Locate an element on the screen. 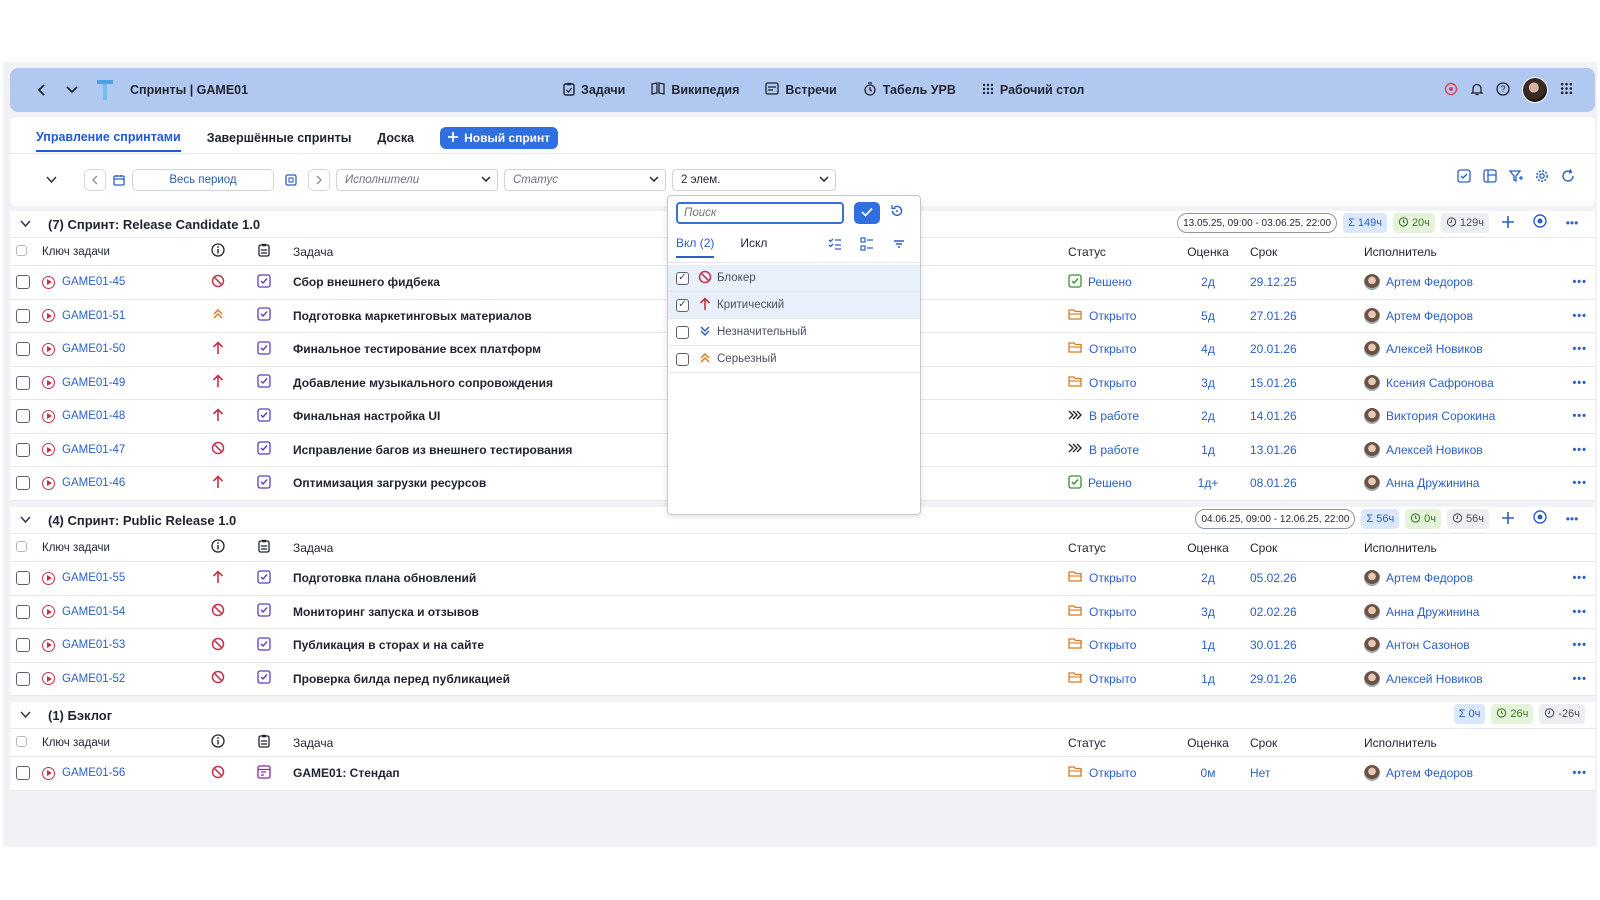  status-cell: Решено is located at coordinates (1100, 282).